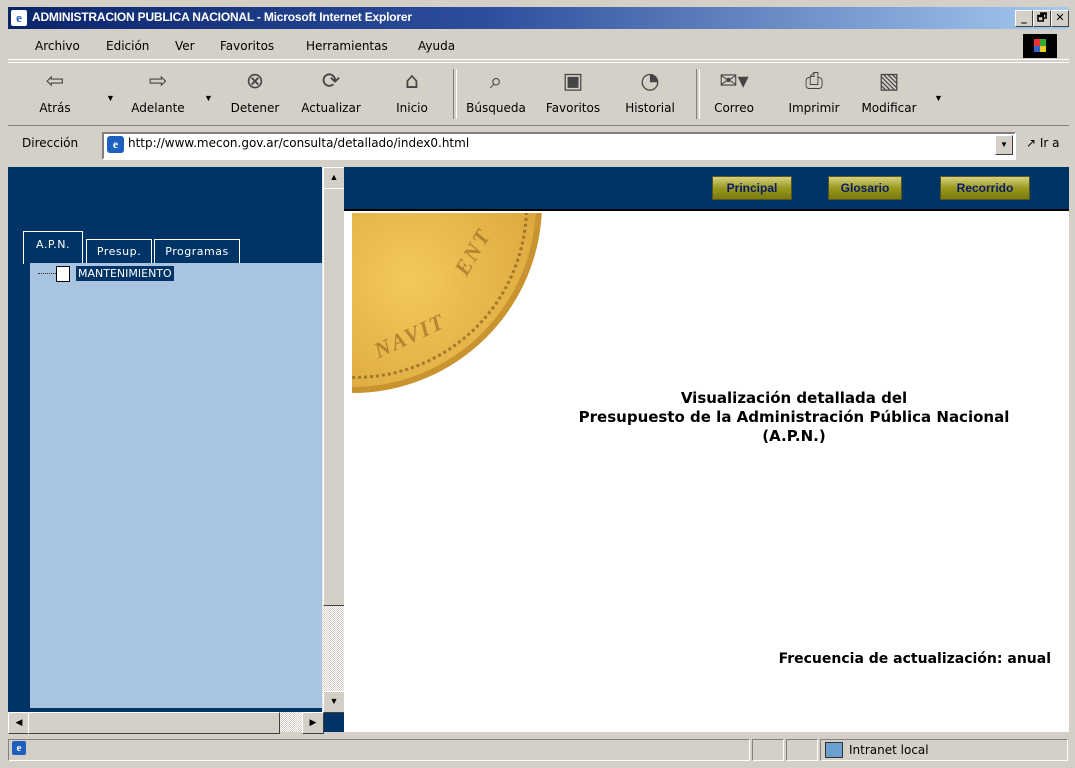 The image size is (1075, 768). I want to click on mail-icon: ✉▾, so click(734, 81).